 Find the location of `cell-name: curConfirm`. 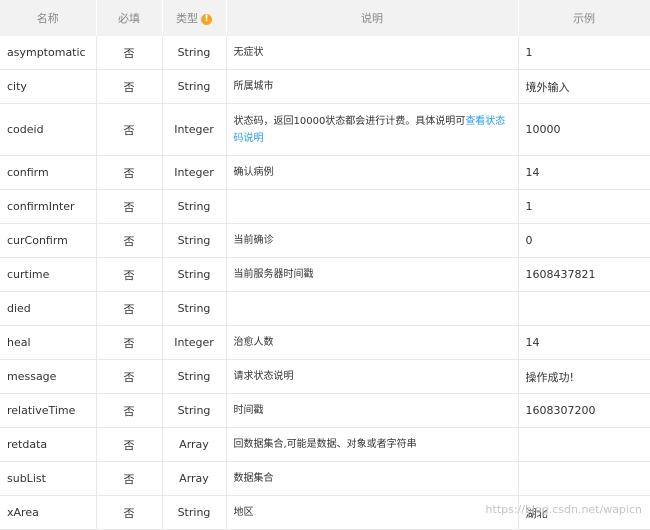

cell-name: curConfirm is located at coordinates (48, 241).